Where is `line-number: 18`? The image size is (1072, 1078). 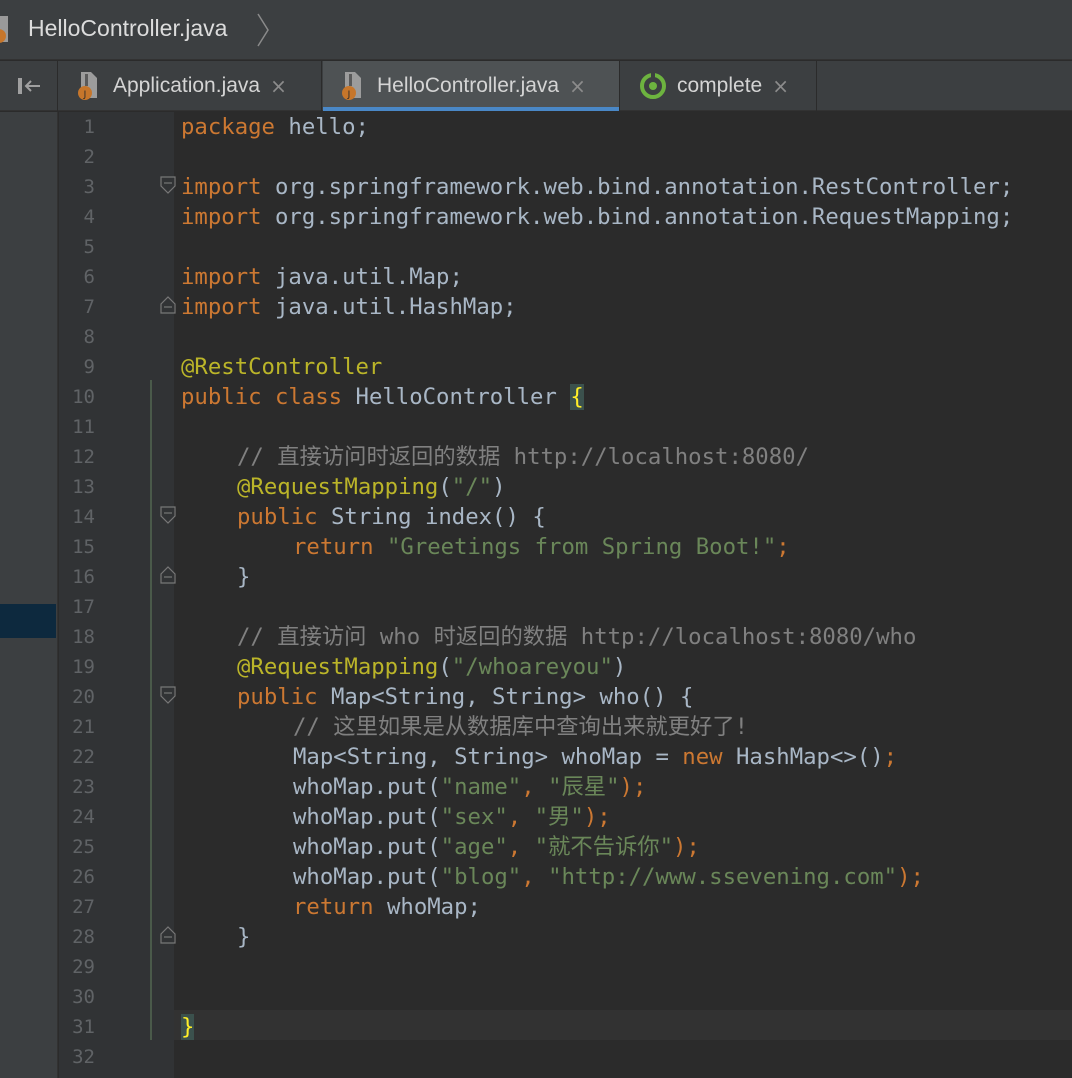
line-number: 18 is located at coordinates (83, 637).